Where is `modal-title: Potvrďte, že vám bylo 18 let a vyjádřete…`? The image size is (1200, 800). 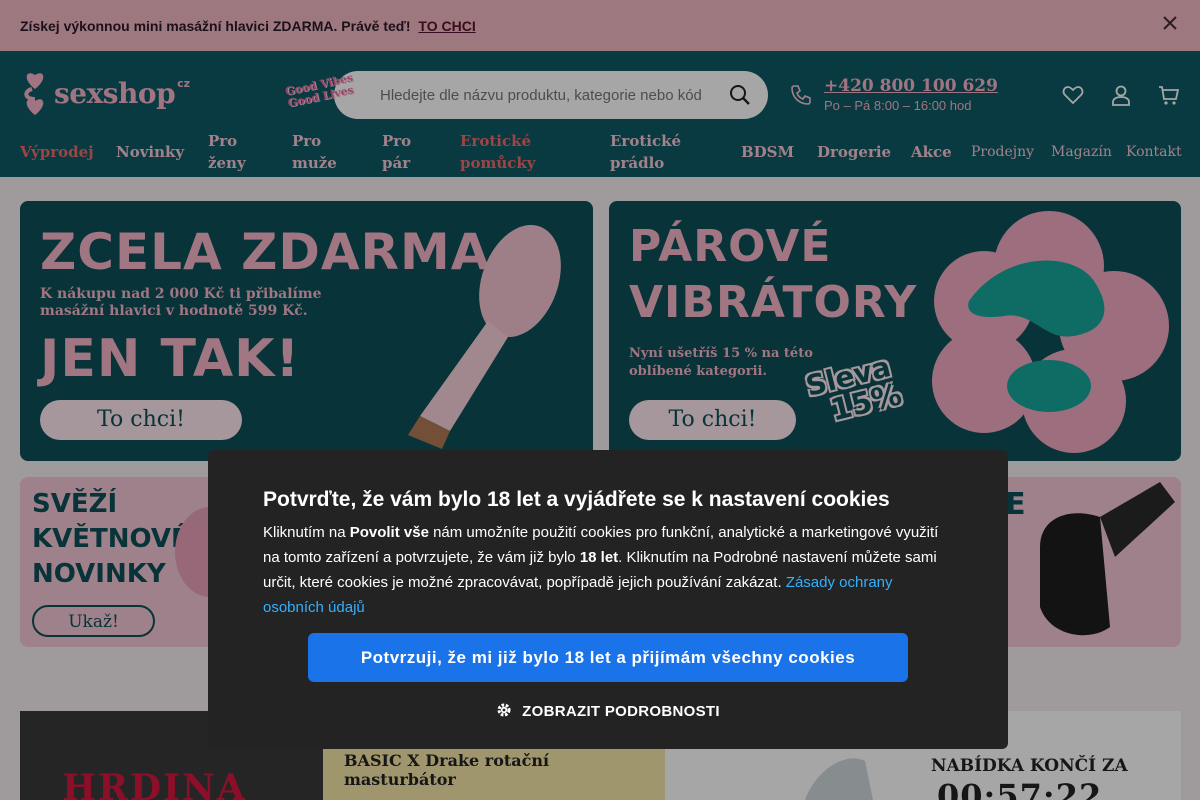
modal-title: Potvrďte, že vám bylo 18 let a vyjádřete… is located at coordinates (576, 499).